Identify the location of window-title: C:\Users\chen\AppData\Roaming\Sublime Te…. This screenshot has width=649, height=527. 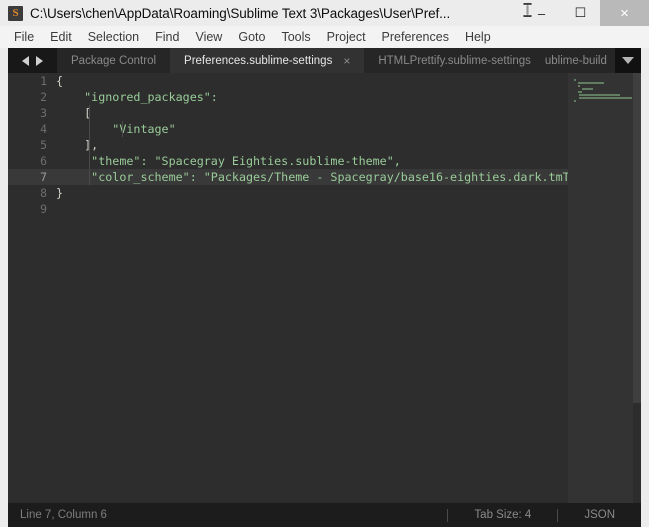
(240, 13).